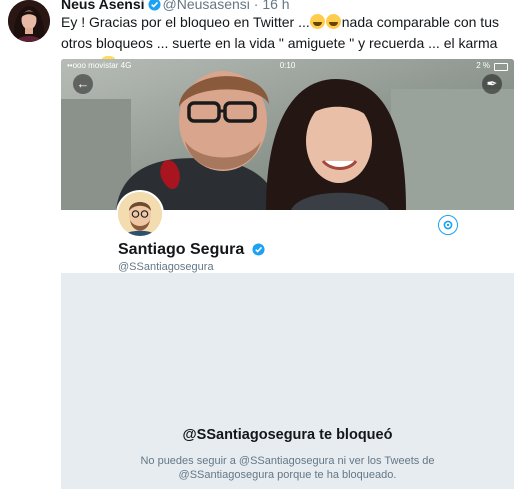 This screenshot has width=520, height=489. I want to click on blocked-title: @SSantiagosegura te bloqueó, so click(287, 435).